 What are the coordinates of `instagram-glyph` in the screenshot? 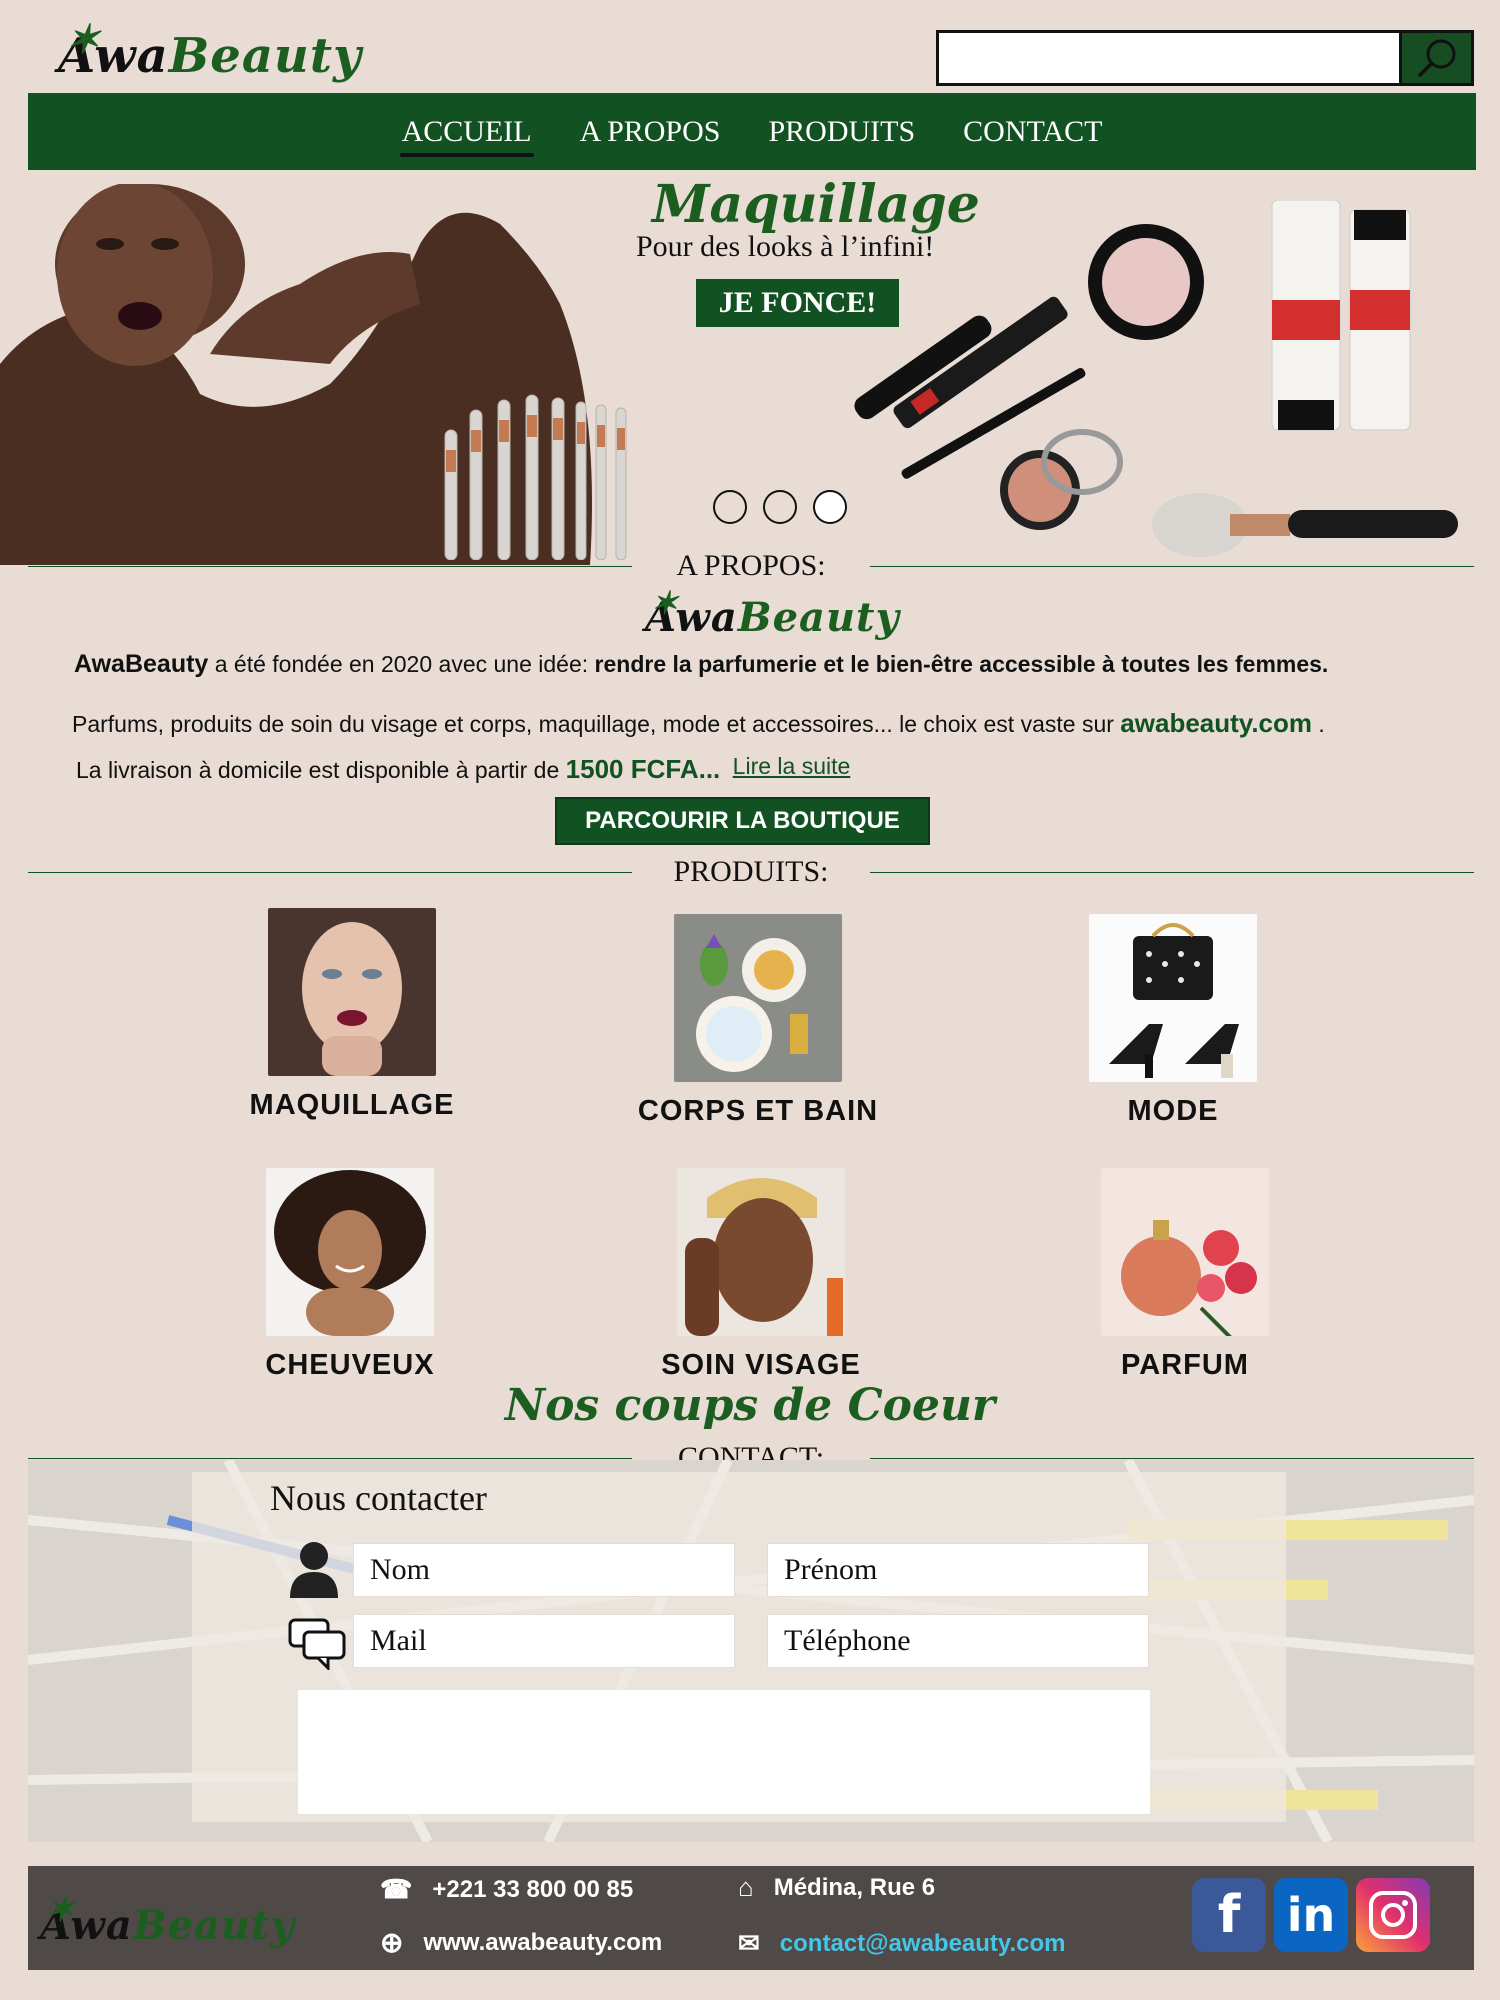 It's located at (1393, 1915).